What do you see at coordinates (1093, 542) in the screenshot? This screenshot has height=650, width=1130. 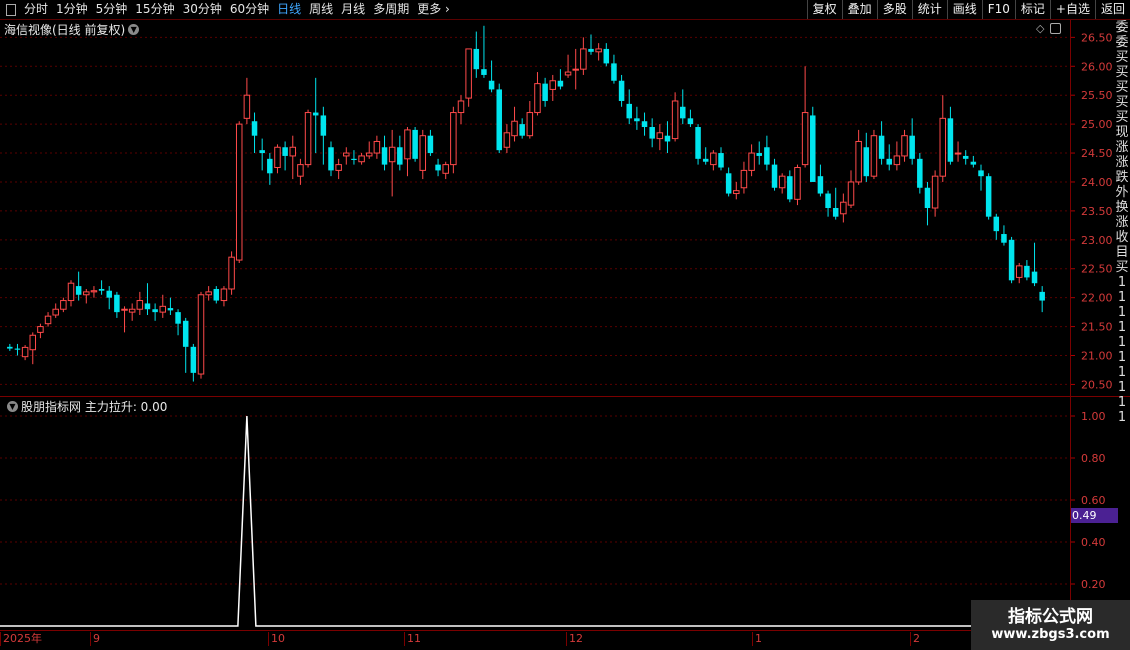 I see `y-tick-label: 0.40` at bounding box center [1093, 542].